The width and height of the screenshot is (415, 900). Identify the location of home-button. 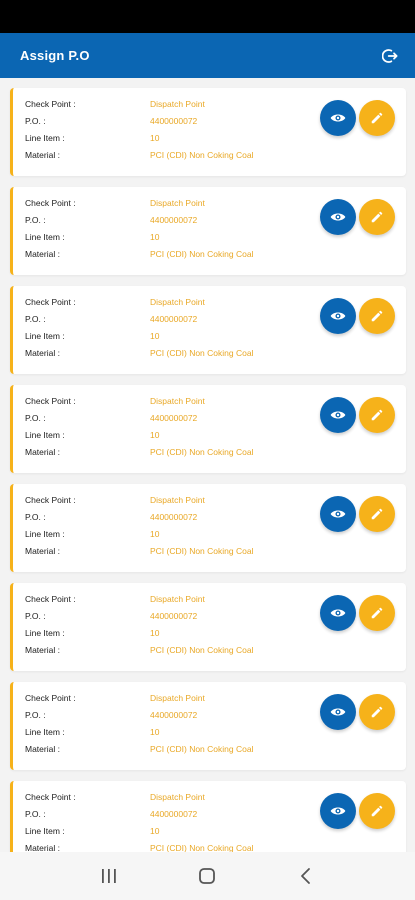
(207, 876).